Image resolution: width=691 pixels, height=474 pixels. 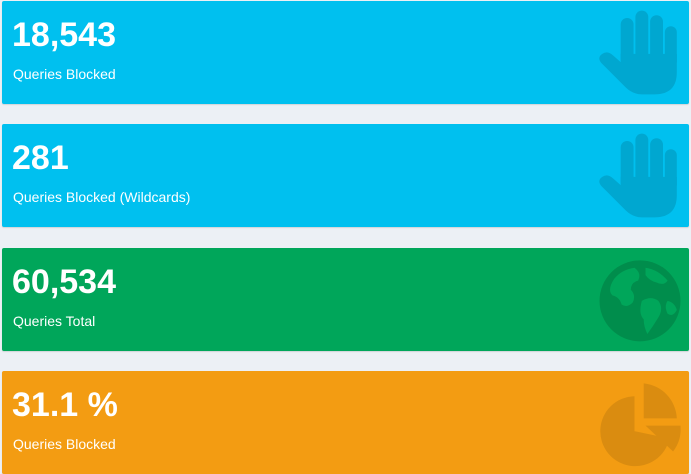 I want to click on globe-icon, so click(x=640, y=299).